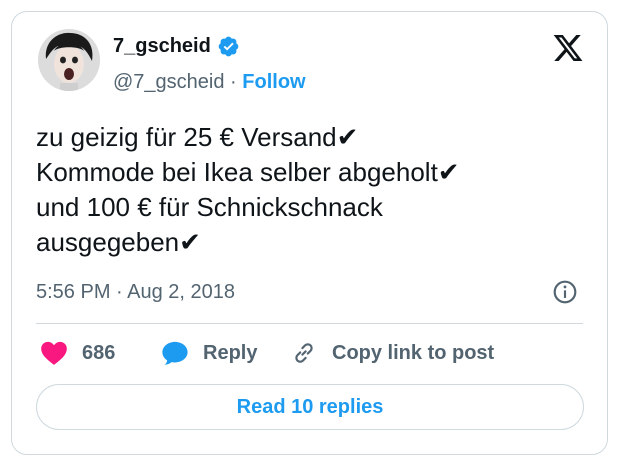 This screenshot has width=620, height=467. I want to click on author-handle: @7_gscheid, so click(168, 82).